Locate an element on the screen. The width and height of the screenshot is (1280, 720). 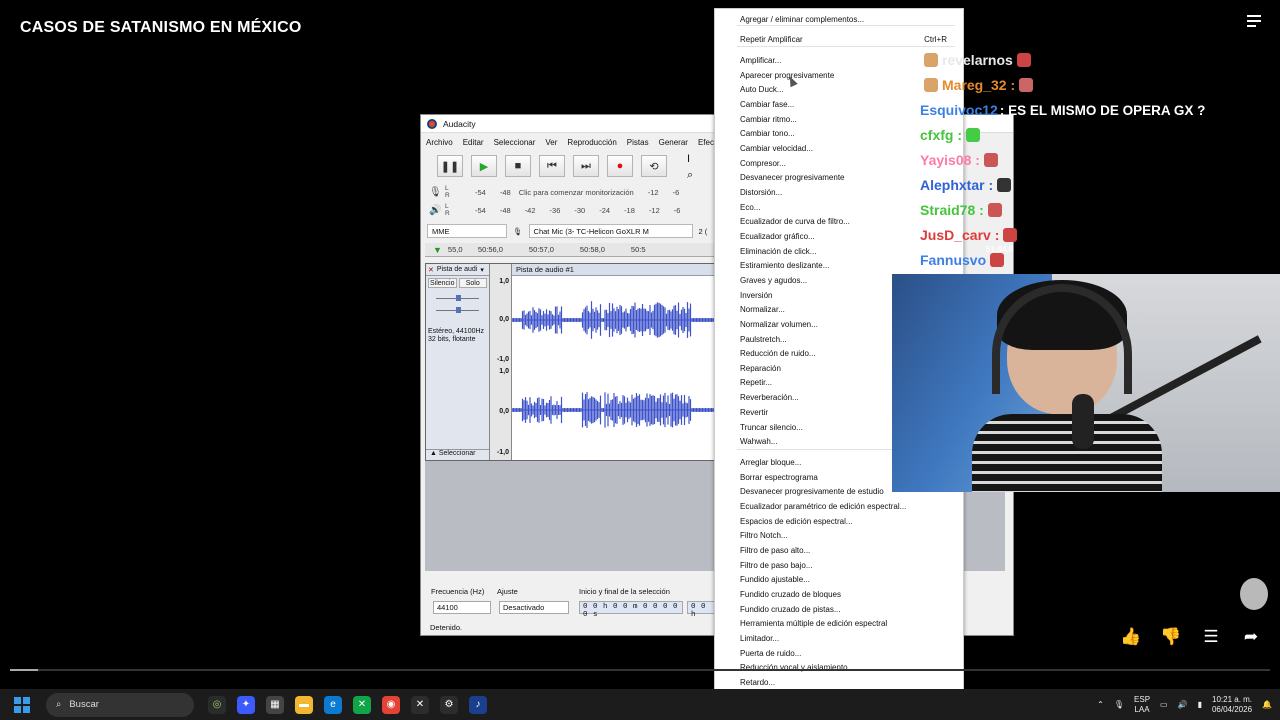
audio-host-select: MME is located at coordinates (467, 231).